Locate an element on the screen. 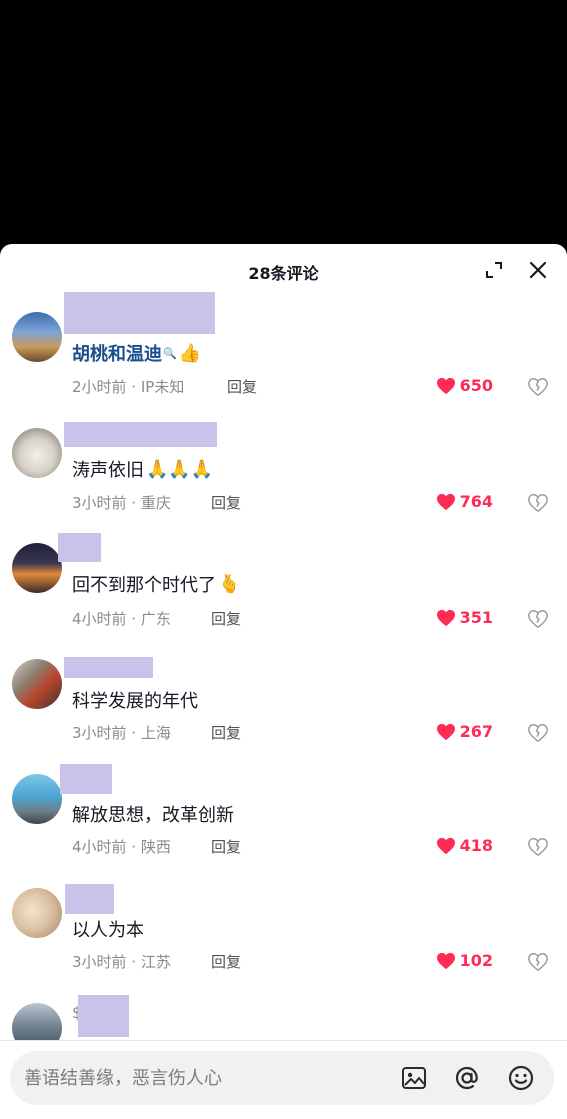 The height and width of the screenshot is (1119, 567). like-button: 764 is located at coordinates (464, 501).